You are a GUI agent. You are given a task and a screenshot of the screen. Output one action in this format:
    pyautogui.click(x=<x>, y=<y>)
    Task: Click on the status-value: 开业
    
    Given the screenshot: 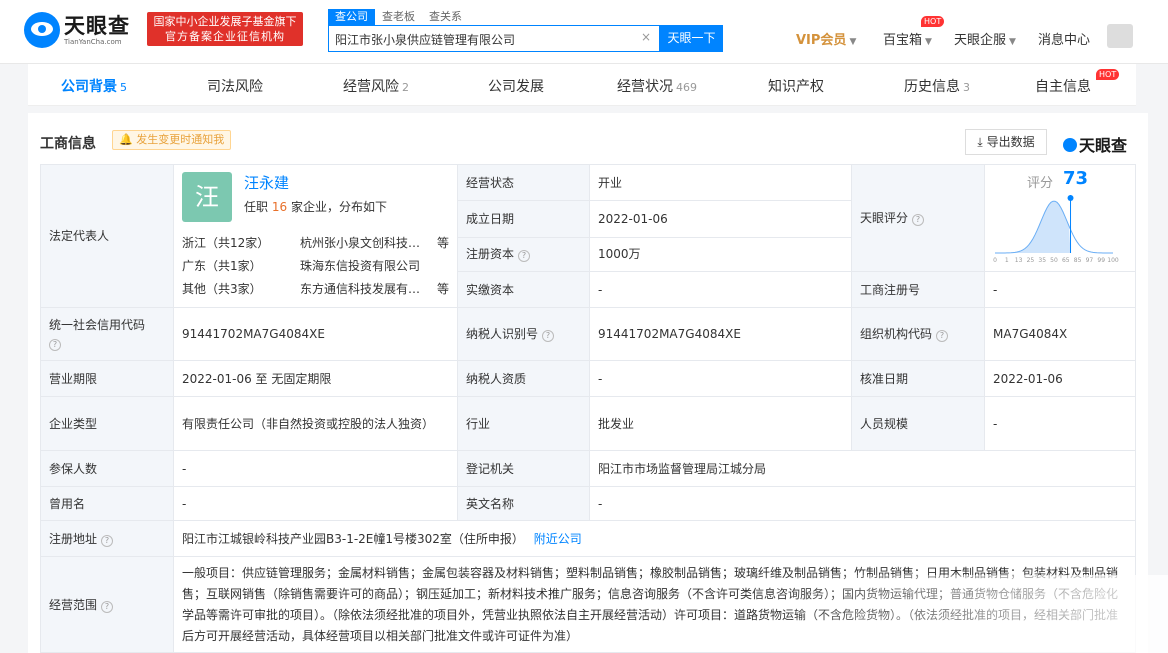 What is the action you would take?
    pyautogui.click(x=720, y=182)
    